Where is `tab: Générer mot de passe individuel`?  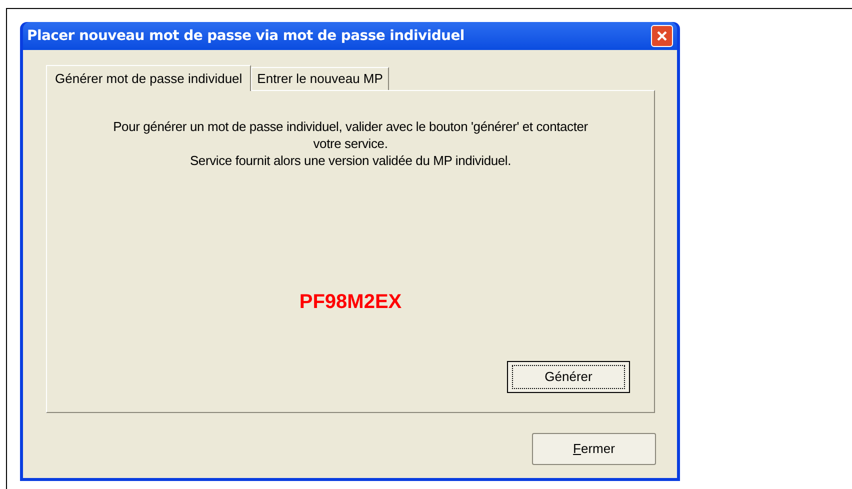 tab: Générer mot de passe individuel is located at coordinates (149, 78).